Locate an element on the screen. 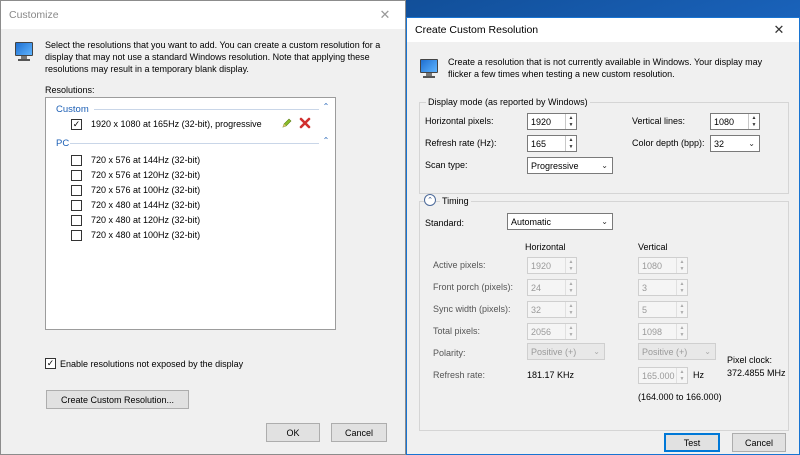  create-title: Create Custom Resolution is located at coordinates (477, 30).